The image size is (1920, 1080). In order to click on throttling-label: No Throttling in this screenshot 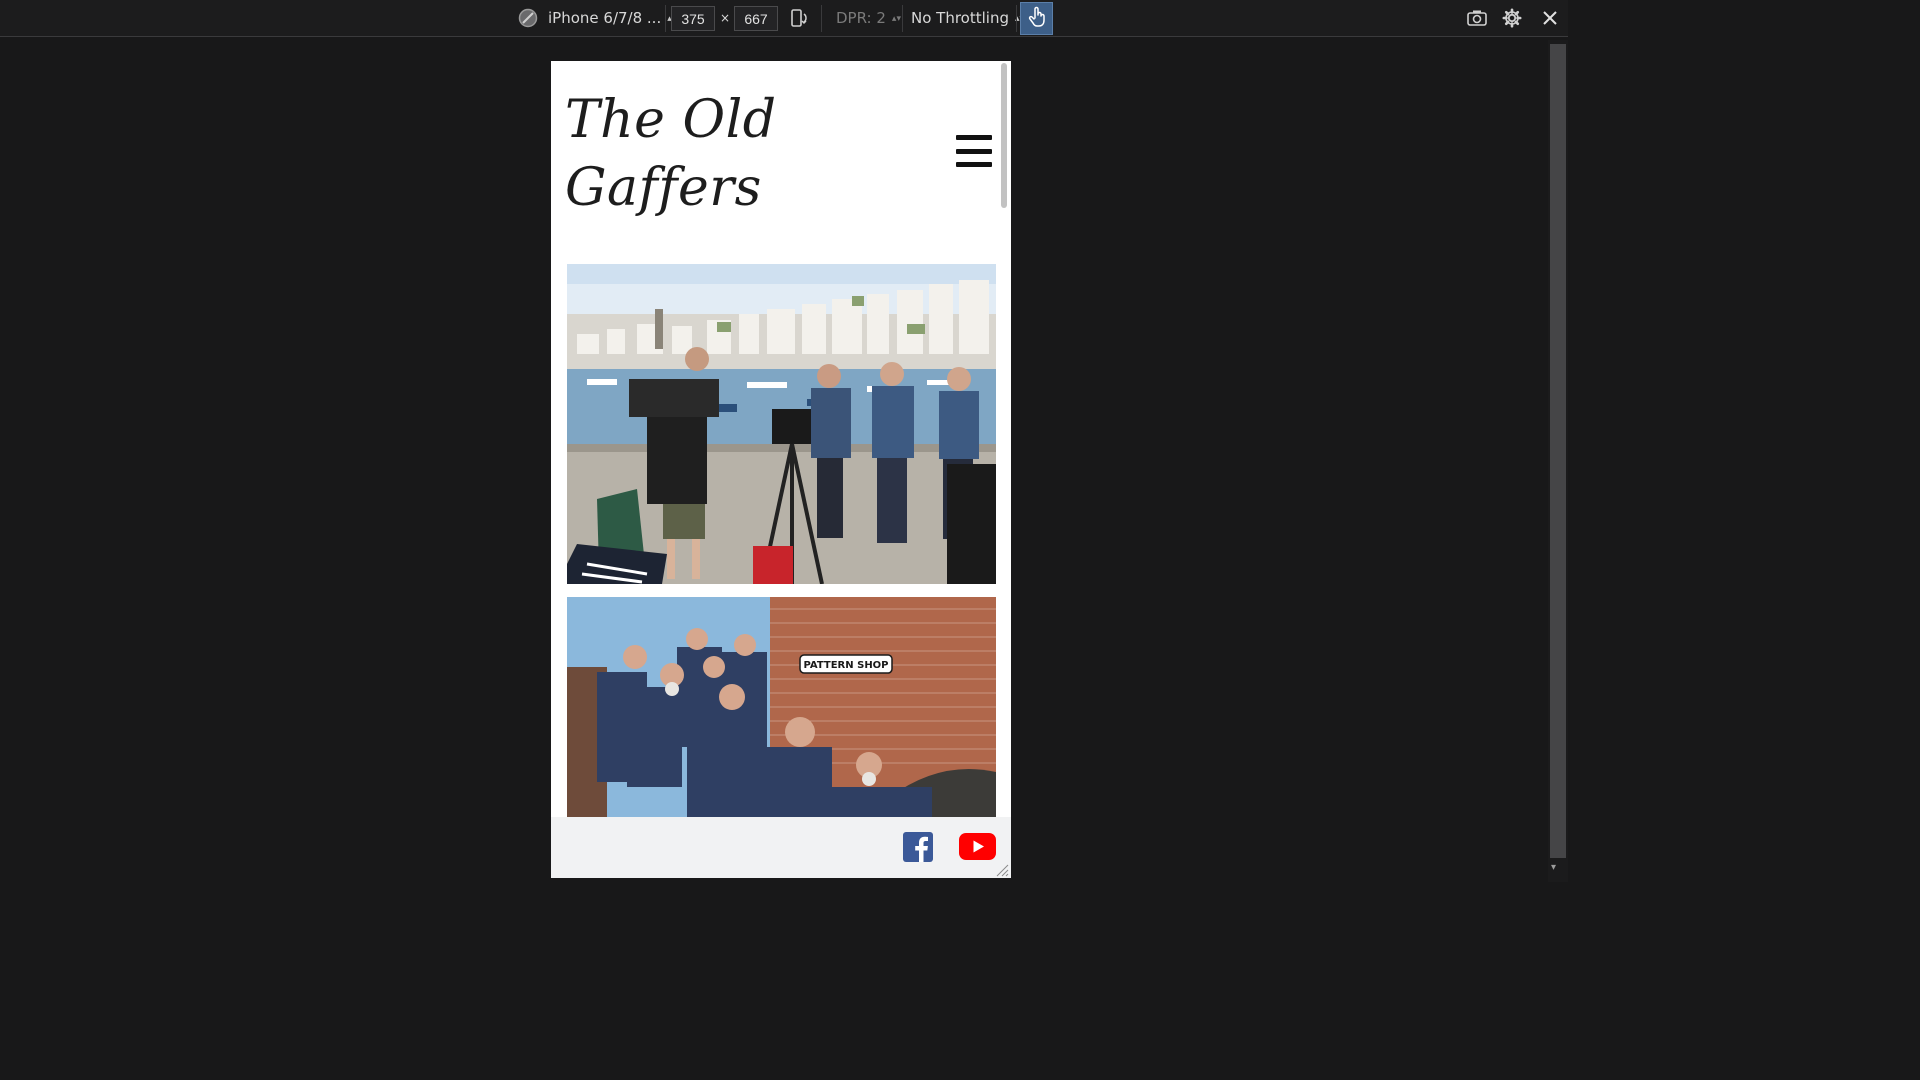, I will do `click(960, 18)`.